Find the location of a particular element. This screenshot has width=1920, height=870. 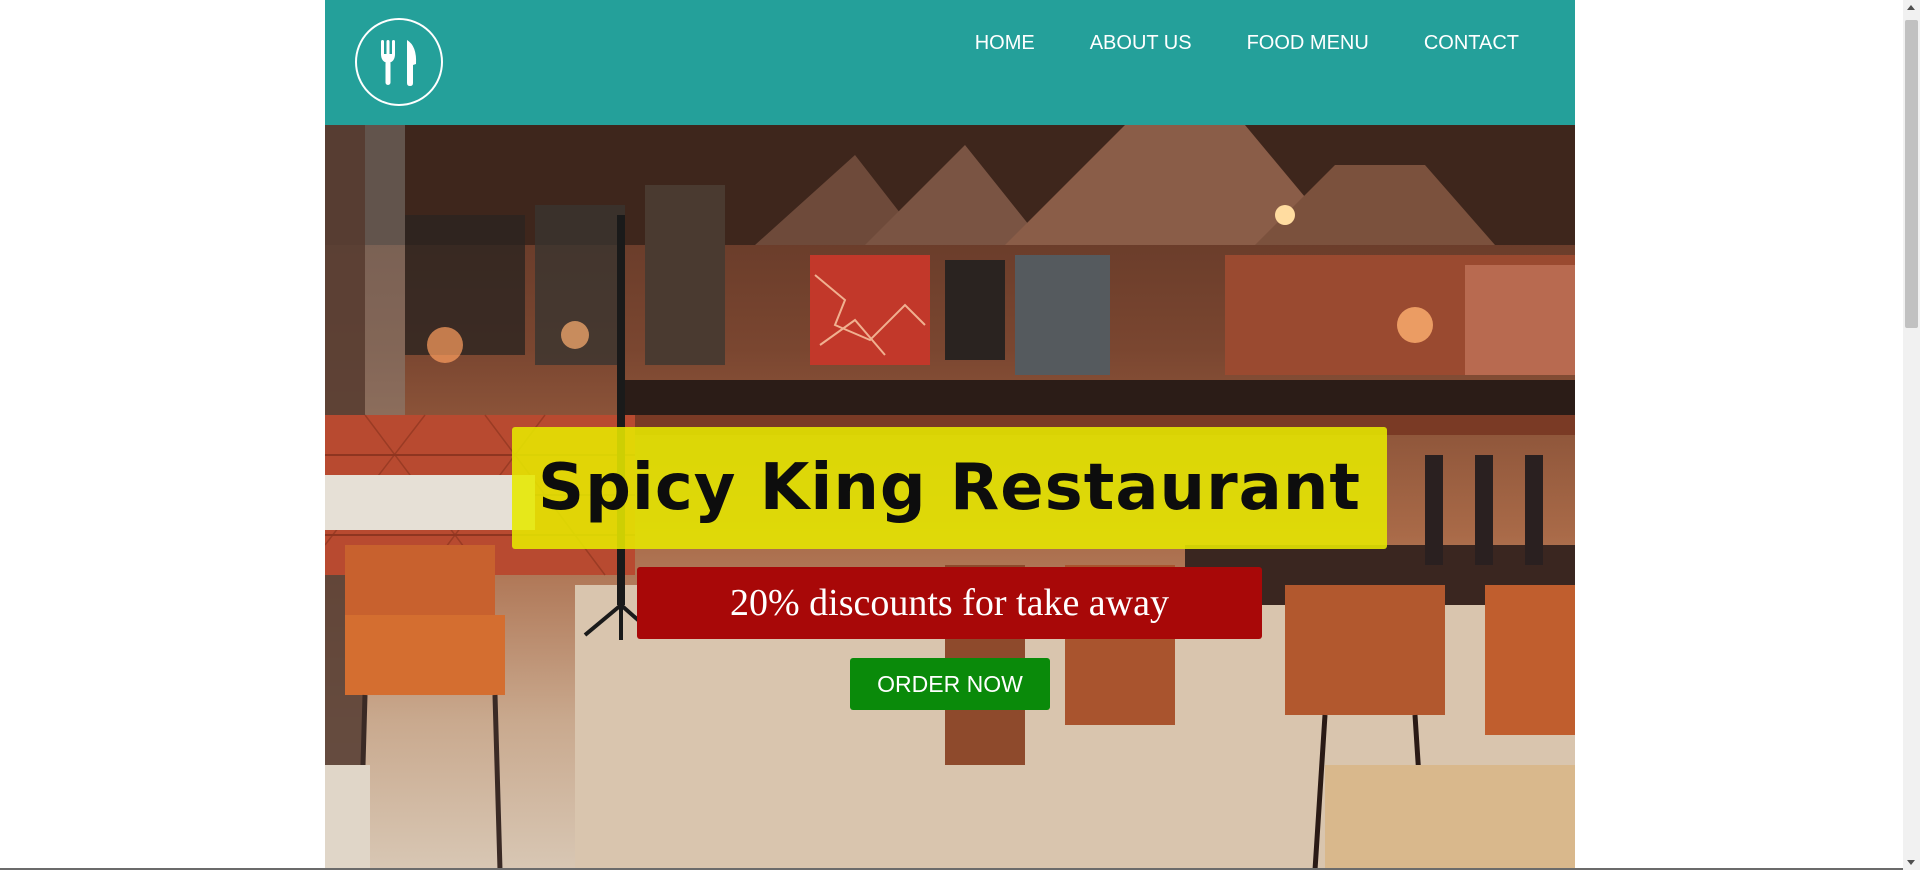

logo is located at coordinates (399, 62).